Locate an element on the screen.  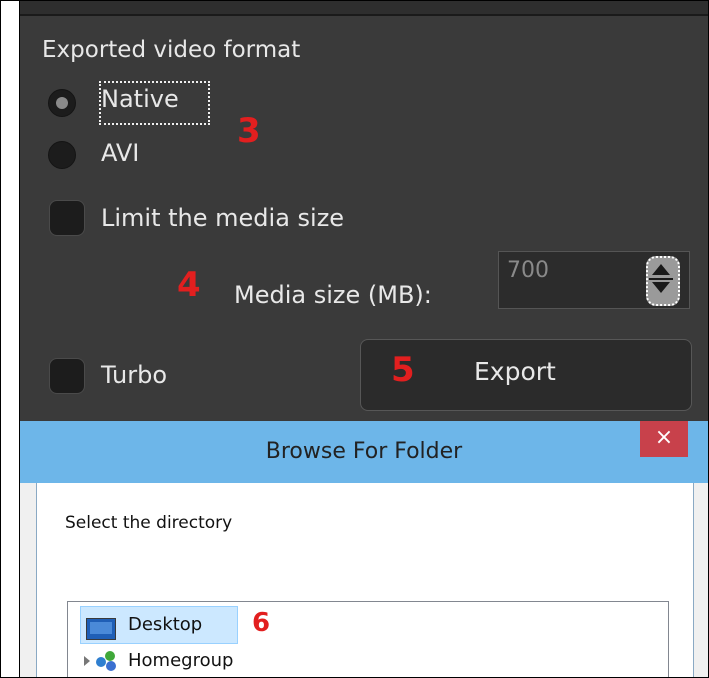
desktop-icon is located at coordinates (101, 629).